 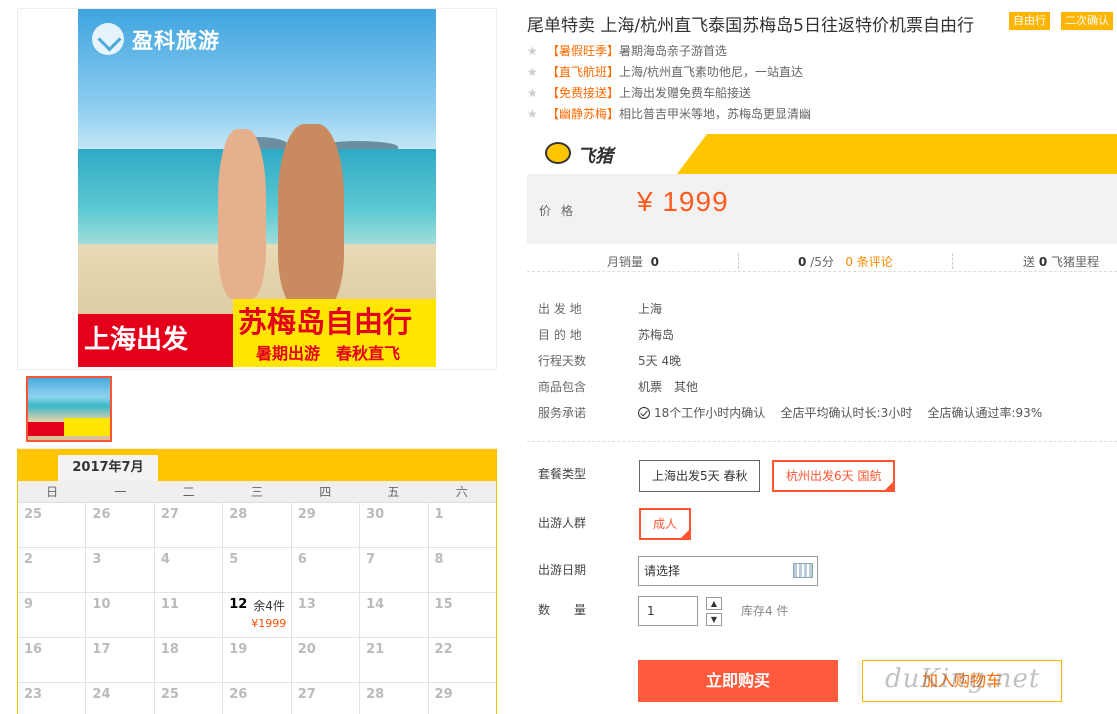 What do you see at coordinates (738, 681) in the screenshot?
I see `buy-now-button: 立即购买` at bounding box center [738, 681].